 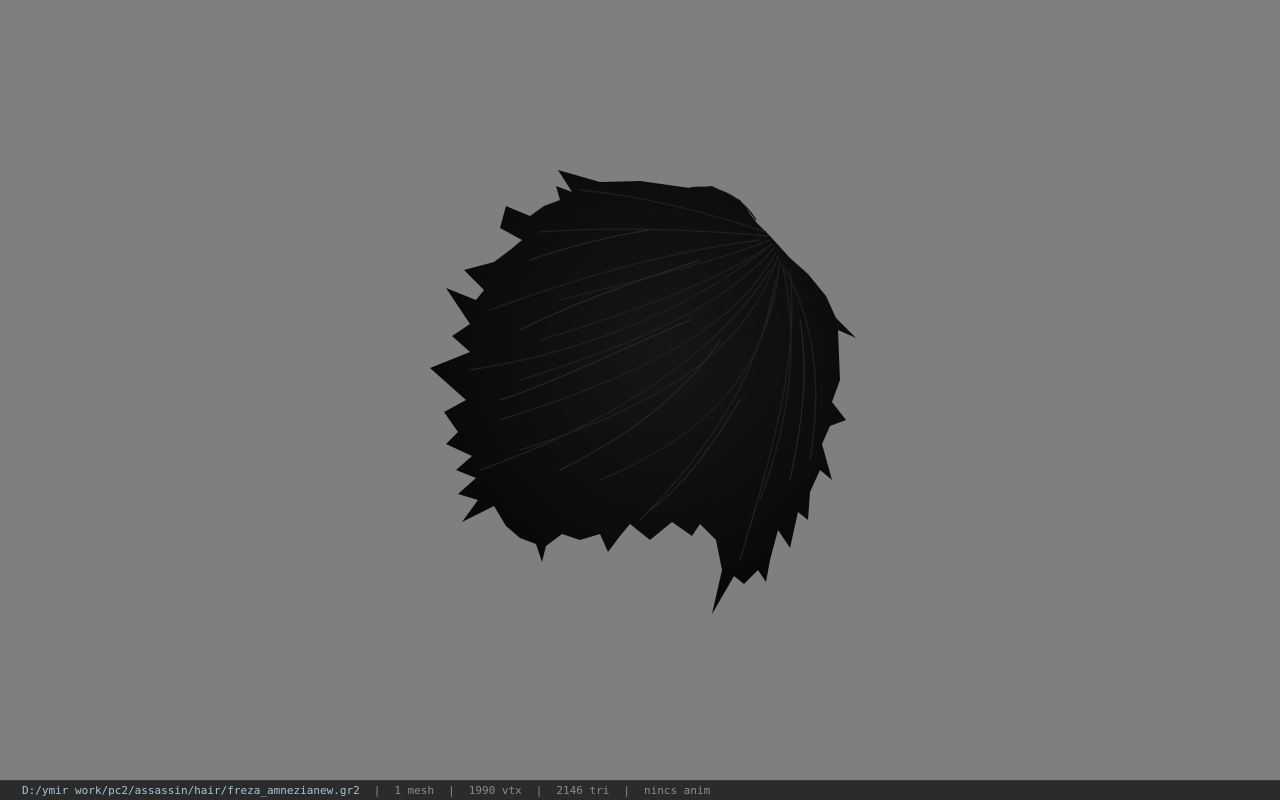 I want to click on mesh-count-label: 1 mesh, so click(x=414, y=790).